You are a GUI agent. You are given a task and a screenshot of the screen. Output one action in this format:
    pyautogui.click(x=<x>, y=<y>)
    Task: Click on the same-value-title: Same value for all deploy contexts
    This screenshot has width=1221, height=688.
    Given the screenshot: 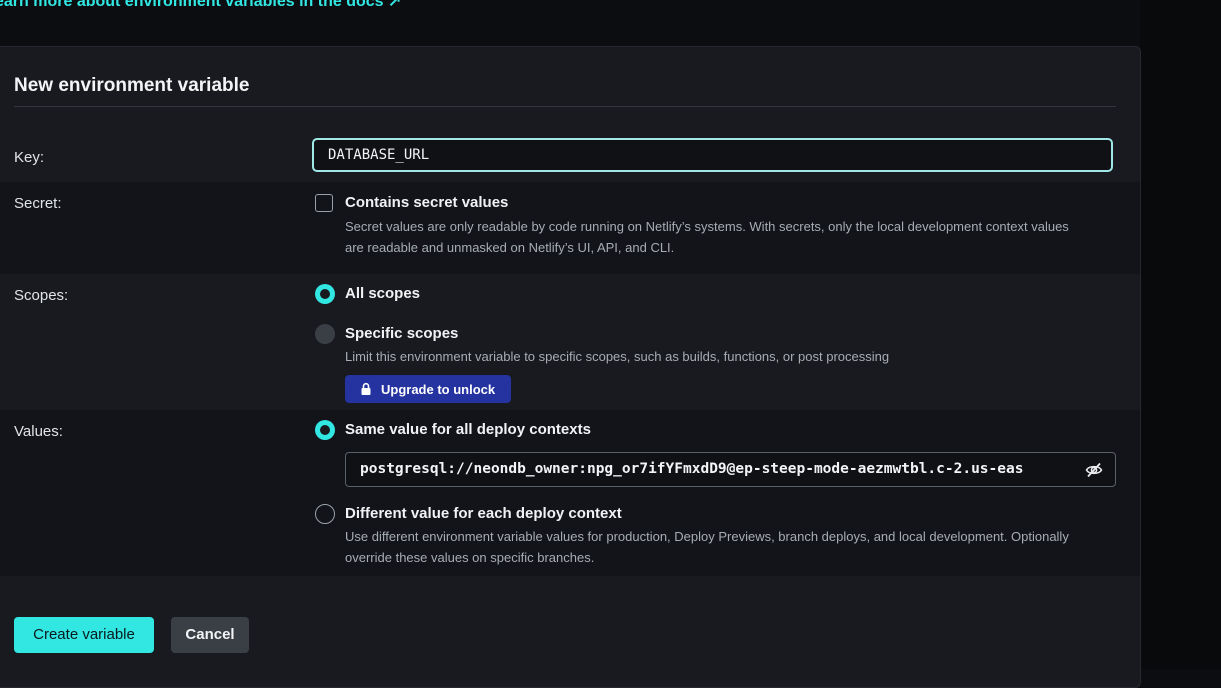 What is the action you would take?
    pyautogui.click(x=468, y=429)
    